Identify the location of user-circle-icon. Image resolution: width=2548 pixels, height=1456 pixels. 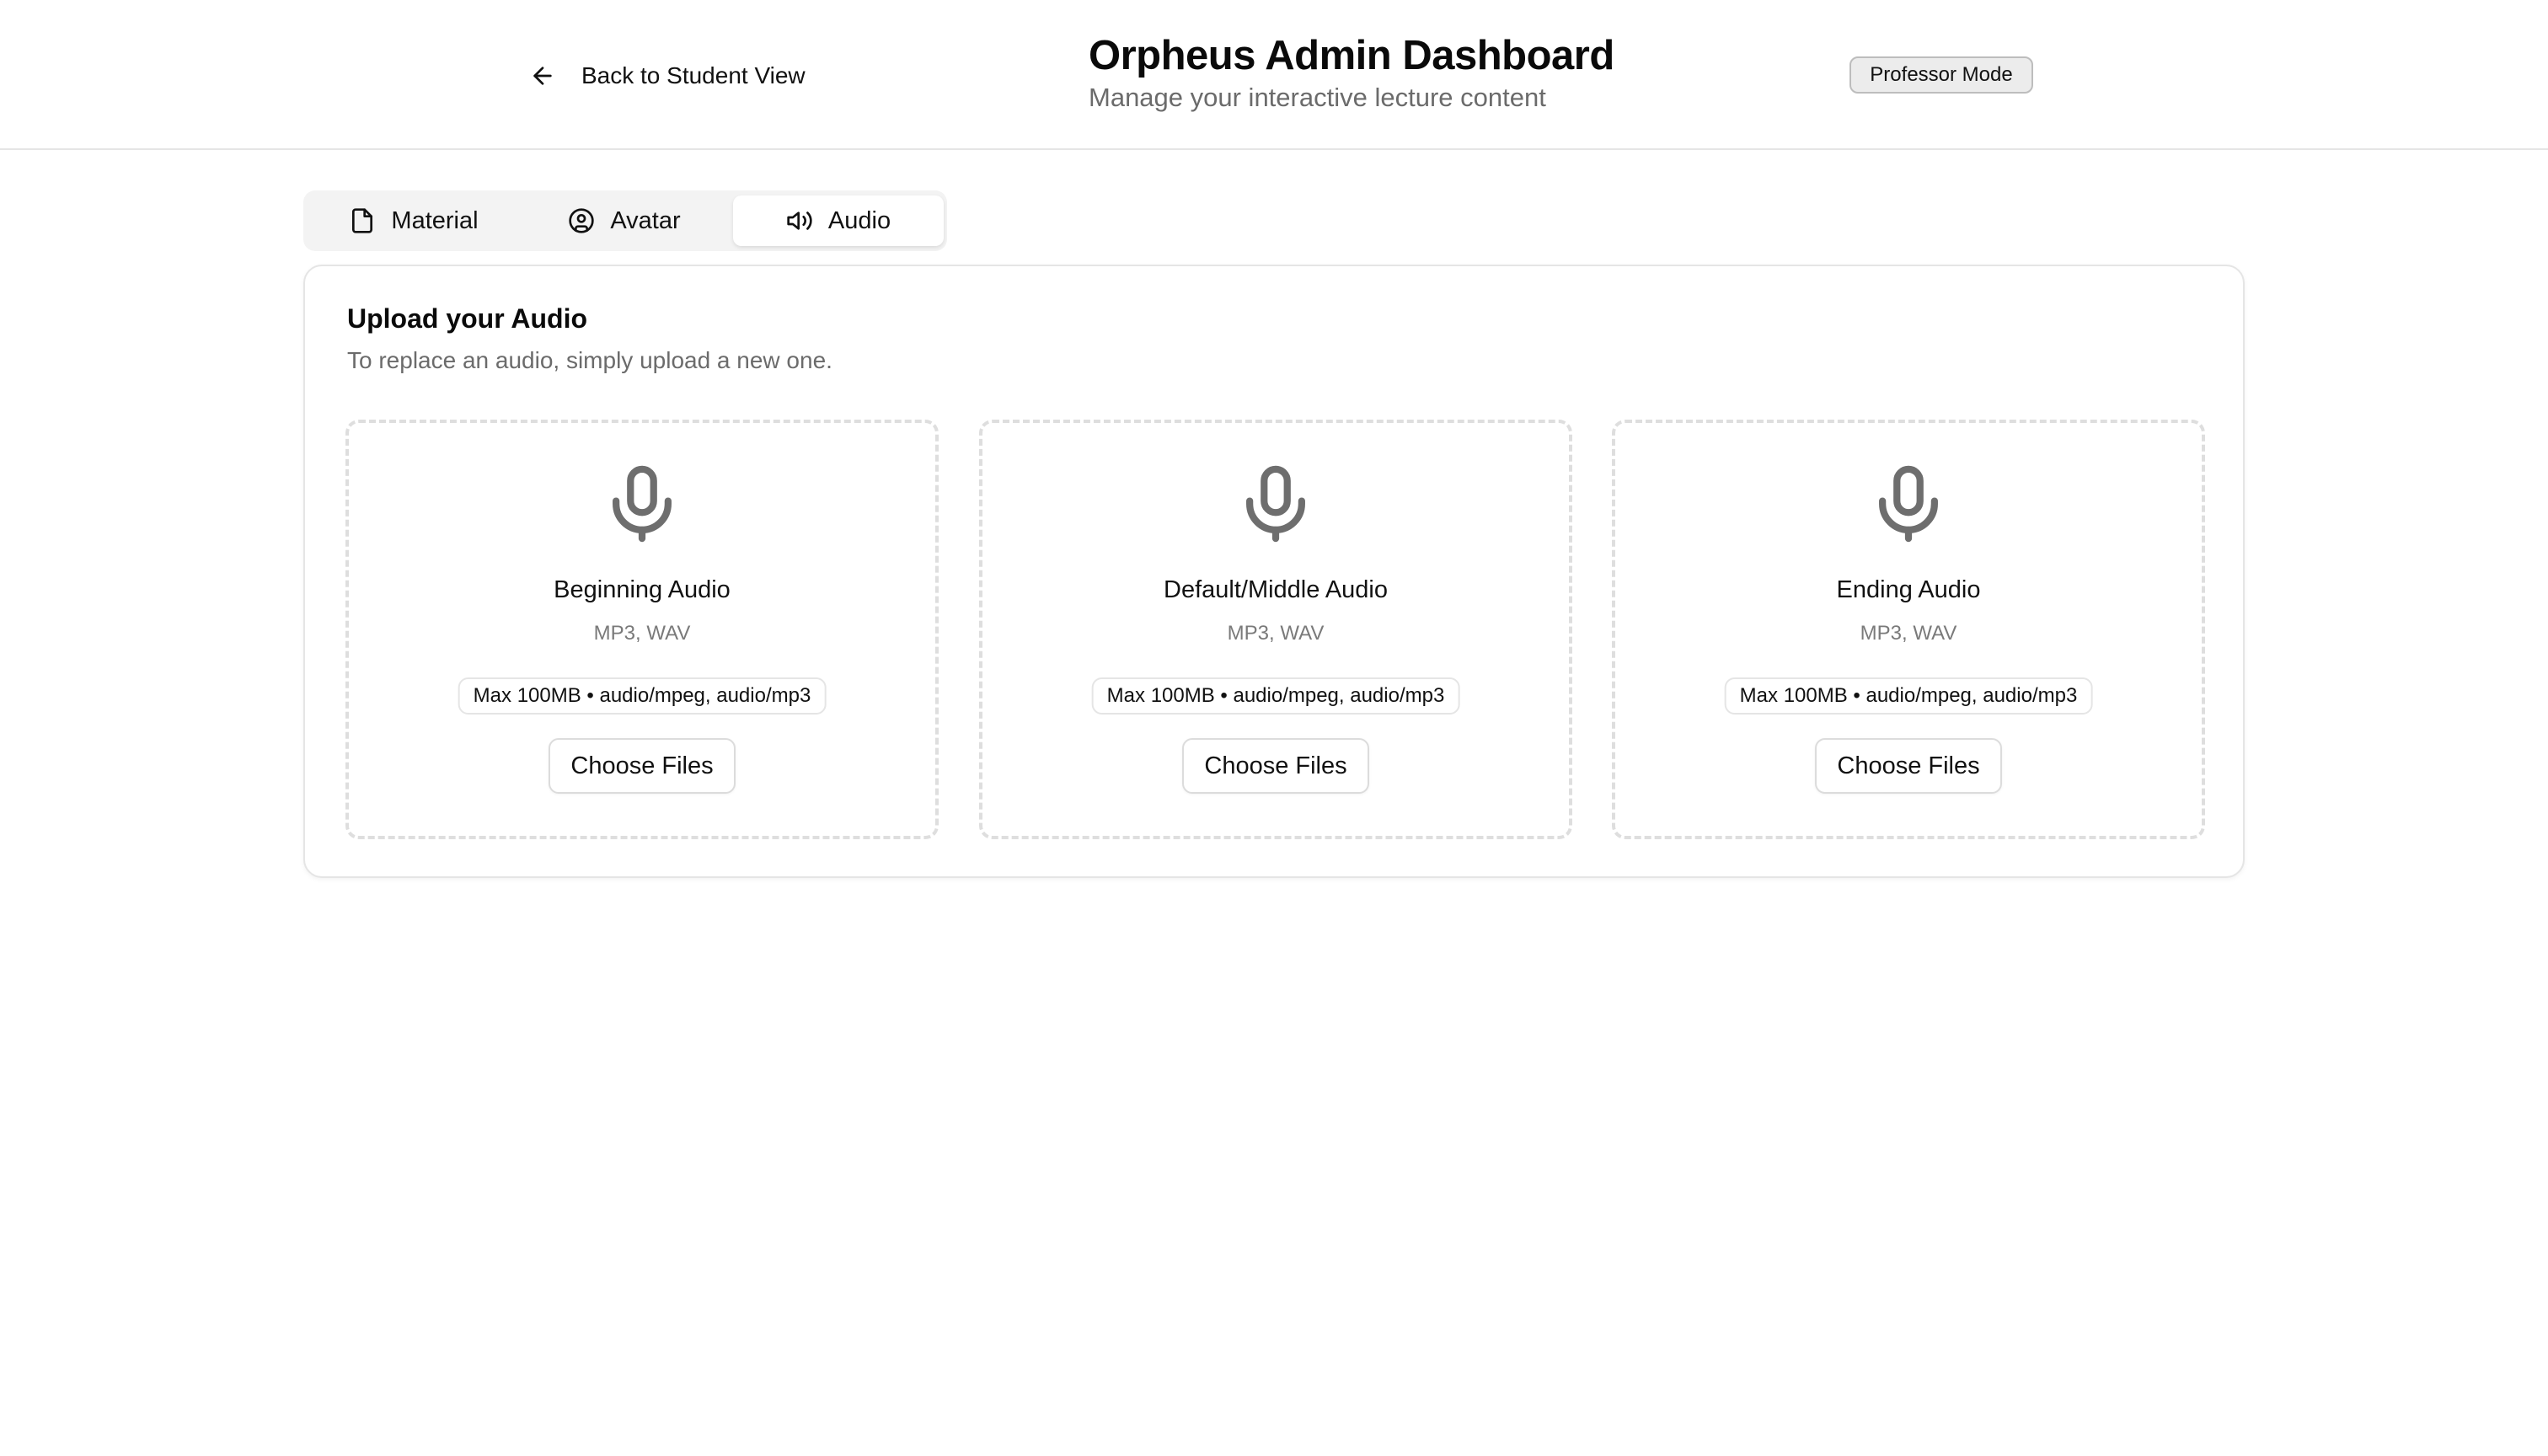
(582, 220).